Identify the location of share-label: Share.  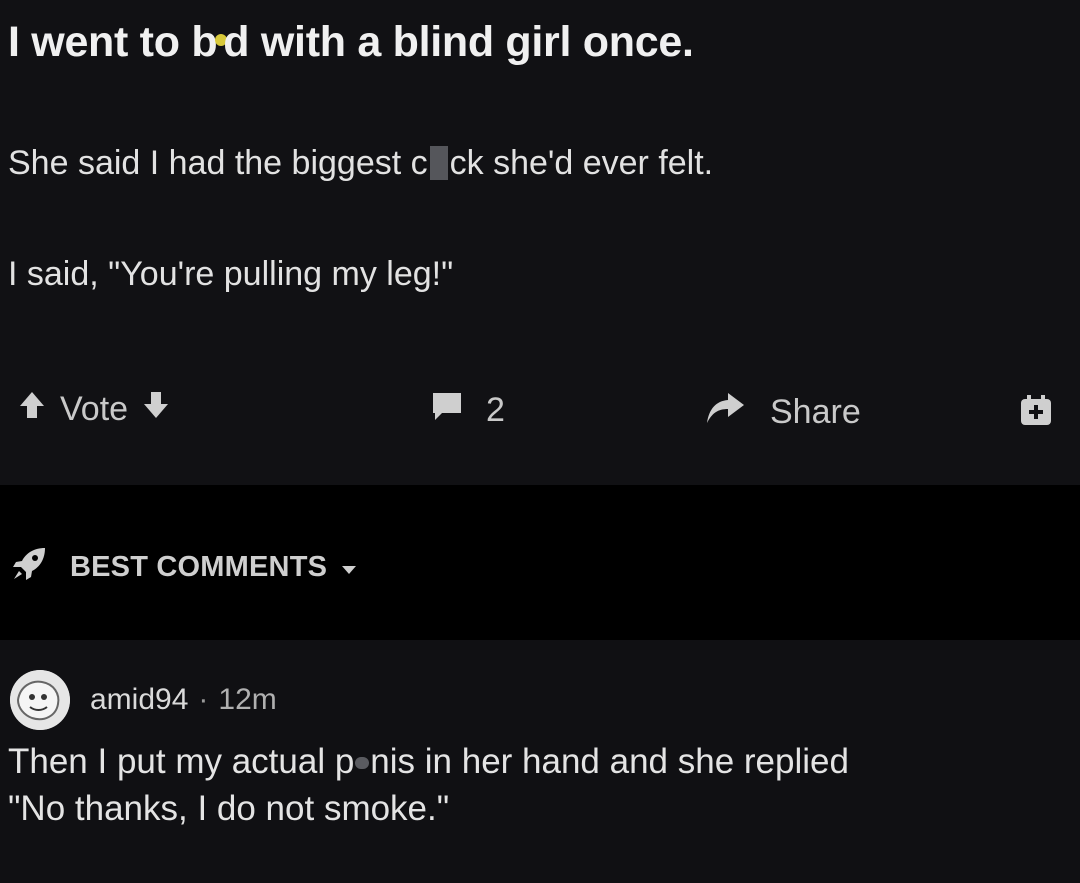
(815, 412).